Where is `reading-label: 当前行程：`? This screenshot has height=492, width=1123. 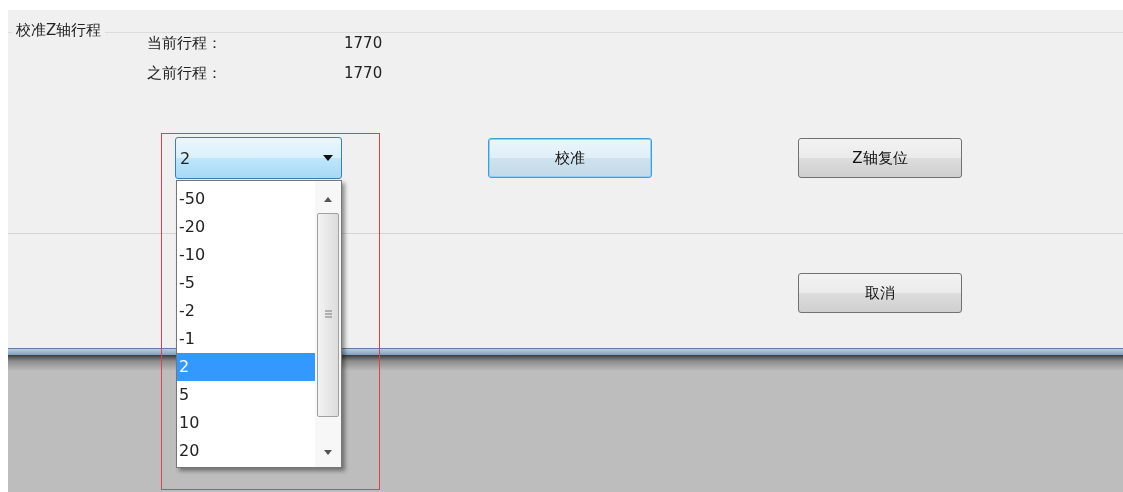
reading-label: 当前行程： is located at coordinates (185, 43).